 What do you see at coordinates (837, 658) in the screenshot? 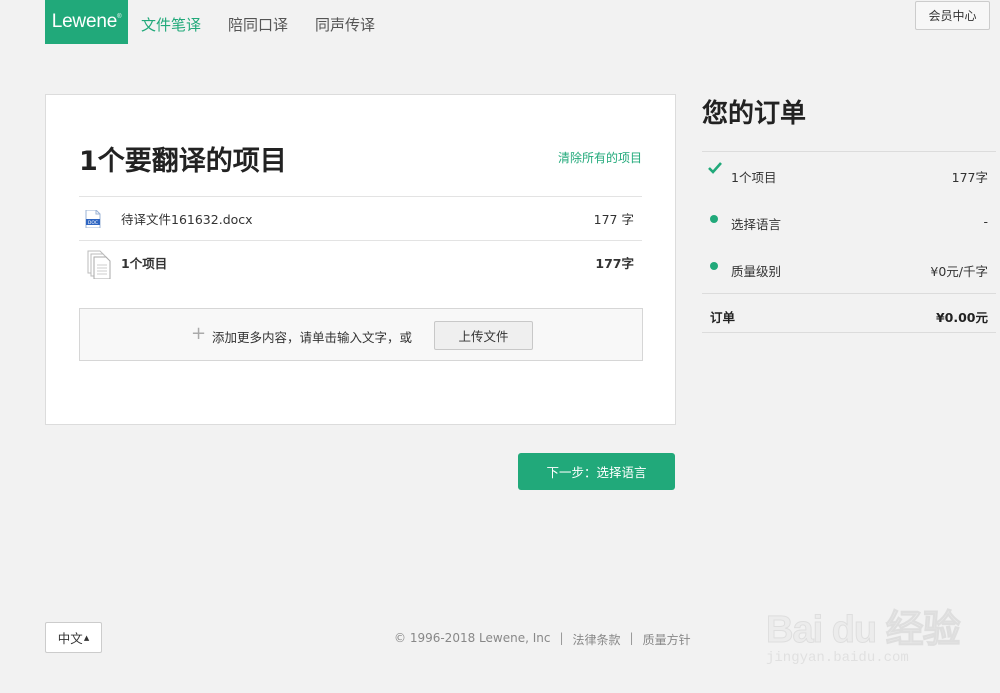
I see `watermark-url: jingyan.baidu.com` at bounding box center [837, 658].